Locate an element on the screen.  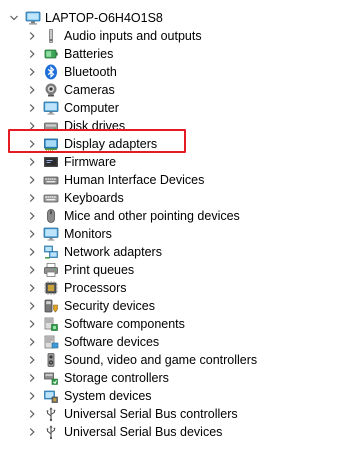
tree-item-universal-serial-bus-controllers: Universal Serial Bus controllers is located at coordinates (169, 414).